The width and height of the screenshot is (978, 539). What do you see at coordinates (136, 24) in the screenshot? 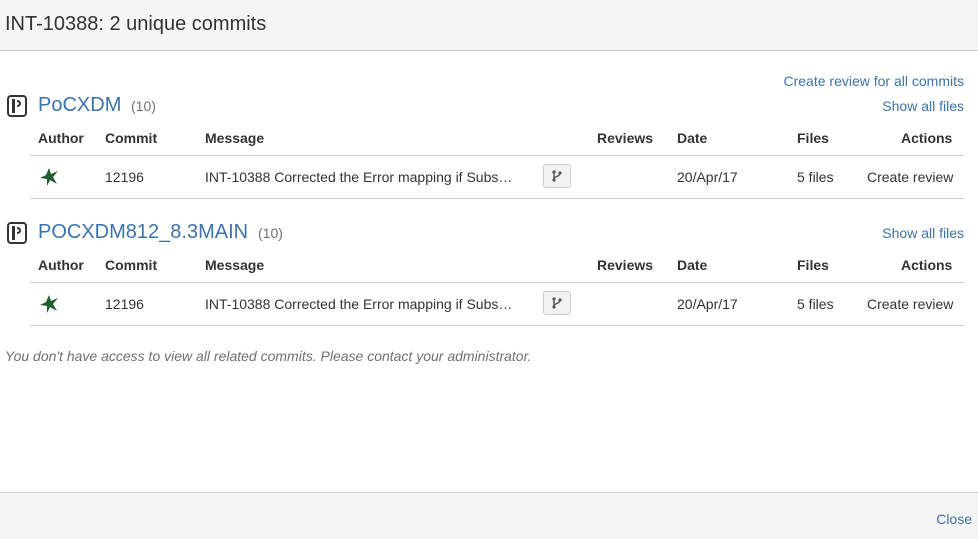
I see `dialog-title: INT-10388: 2 unique commits` at bounding box center [136, 24].